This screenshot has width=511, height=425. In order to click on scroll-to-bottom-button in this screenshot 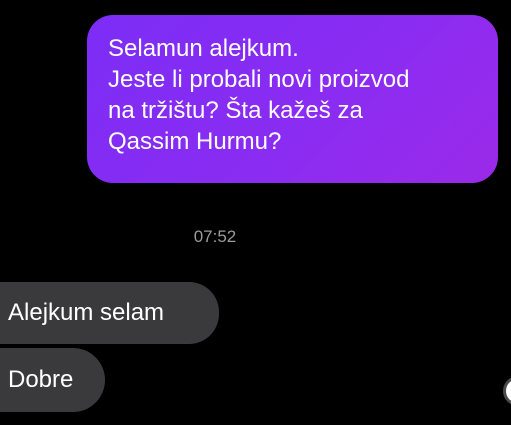, I will do `click(507, 391)`.